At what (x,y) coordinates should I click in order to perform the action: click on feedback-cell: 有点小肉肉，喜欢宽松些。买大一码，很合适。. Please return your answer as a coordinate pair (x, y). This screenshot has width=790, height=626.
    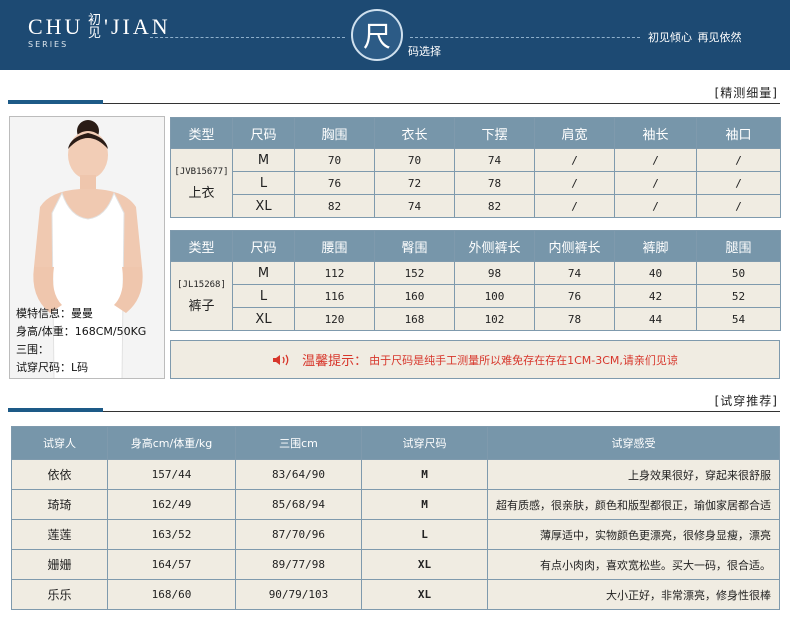
    Looking at the image, I should click on (633, 564).